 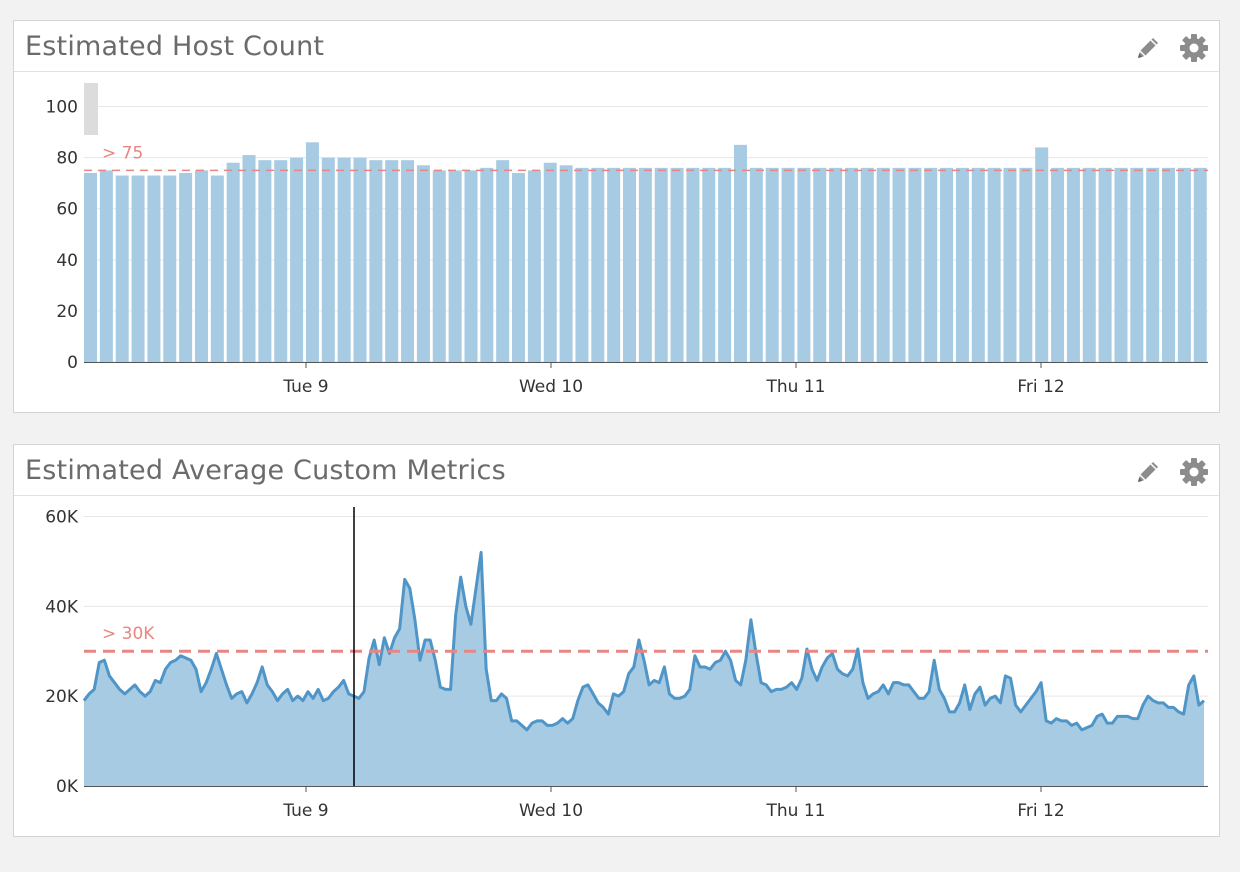 I want to click on y-tick-label: 60, so click(x=67, y=210).